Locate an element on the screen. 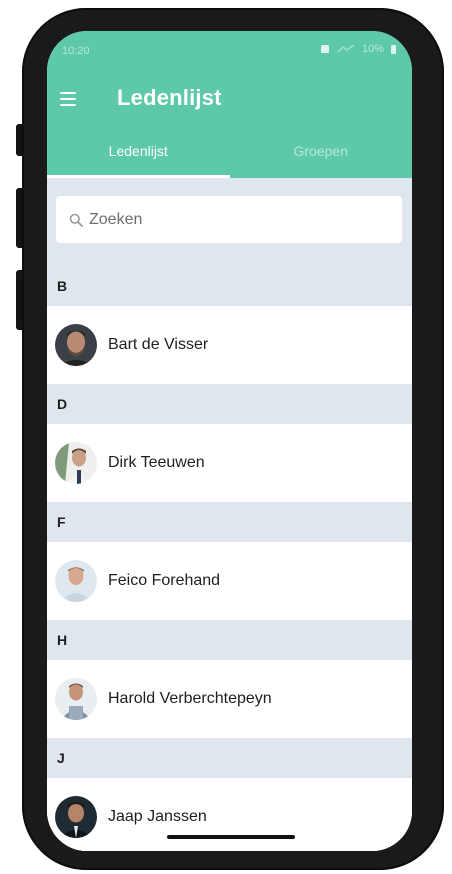 This screenshot has width=452, height=874. member-row: Bart de Visser is located at coordinates (229, 345).